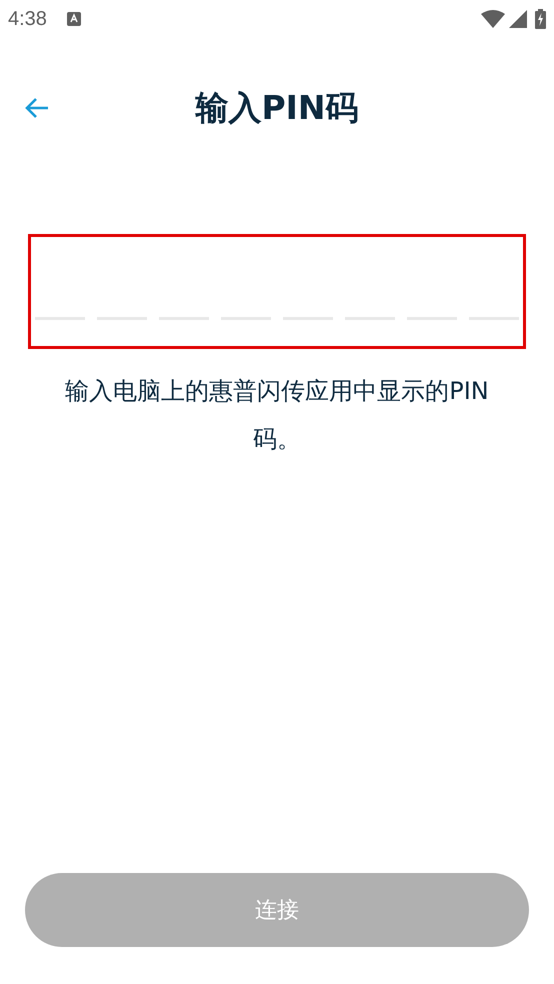 The width and height of the screenshot is (554, 984). Describe the element at coordinates (73, 19) in the screenshot. I see `keyboard-notification-icon` at that location.